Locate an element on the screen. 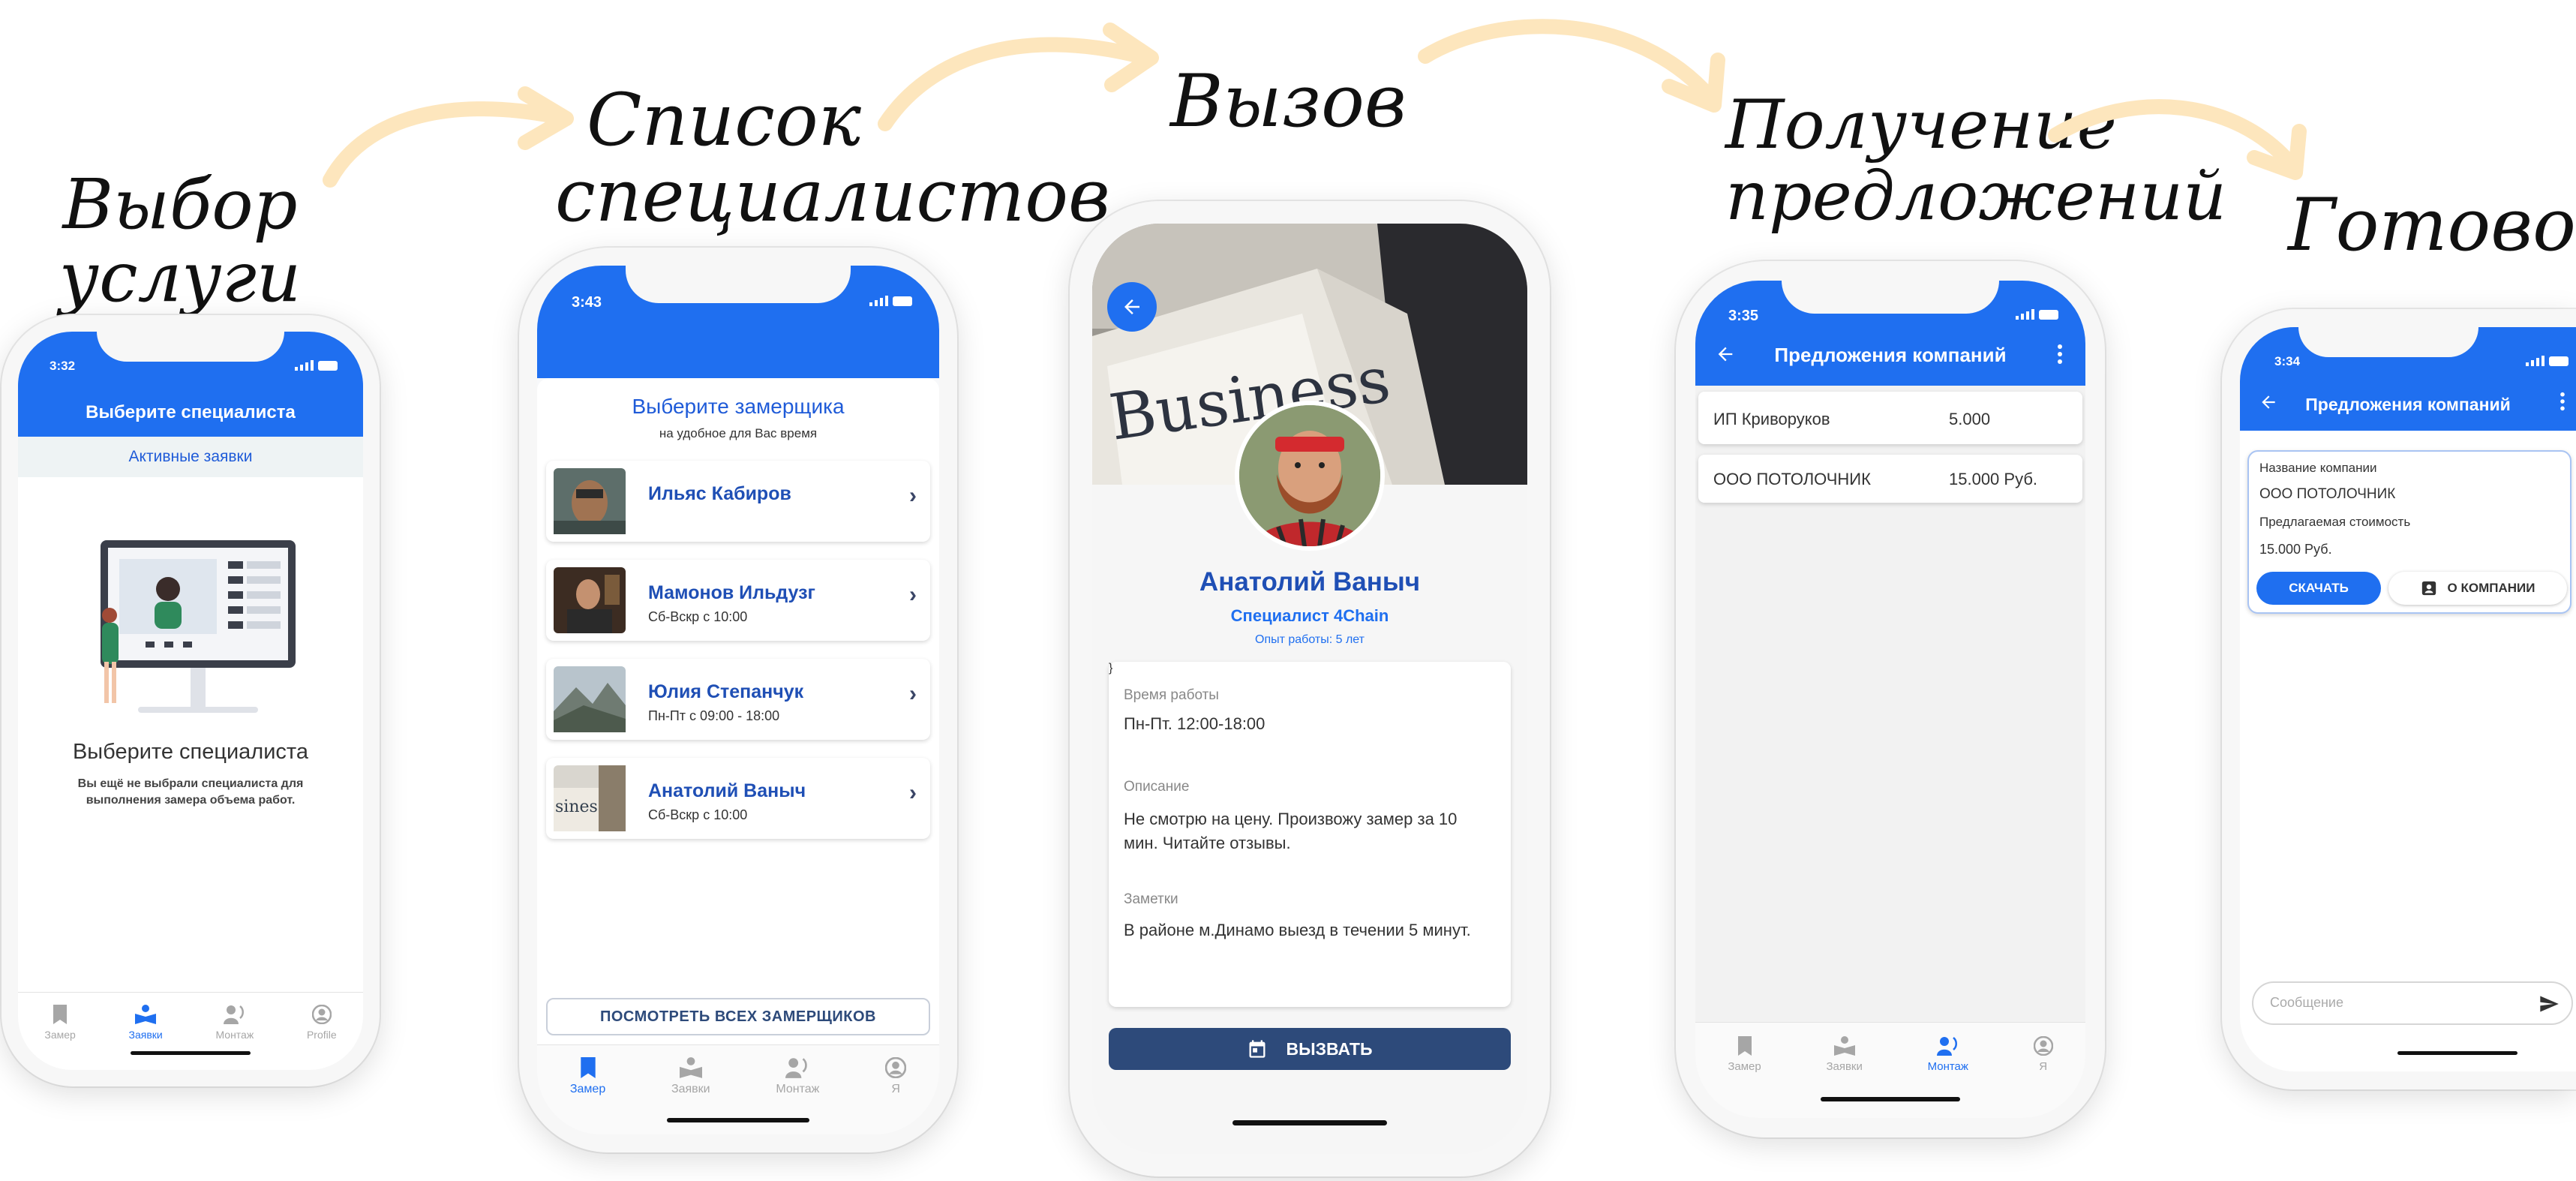  phone1-time: 3:32 is located at coordinates (63, 366).